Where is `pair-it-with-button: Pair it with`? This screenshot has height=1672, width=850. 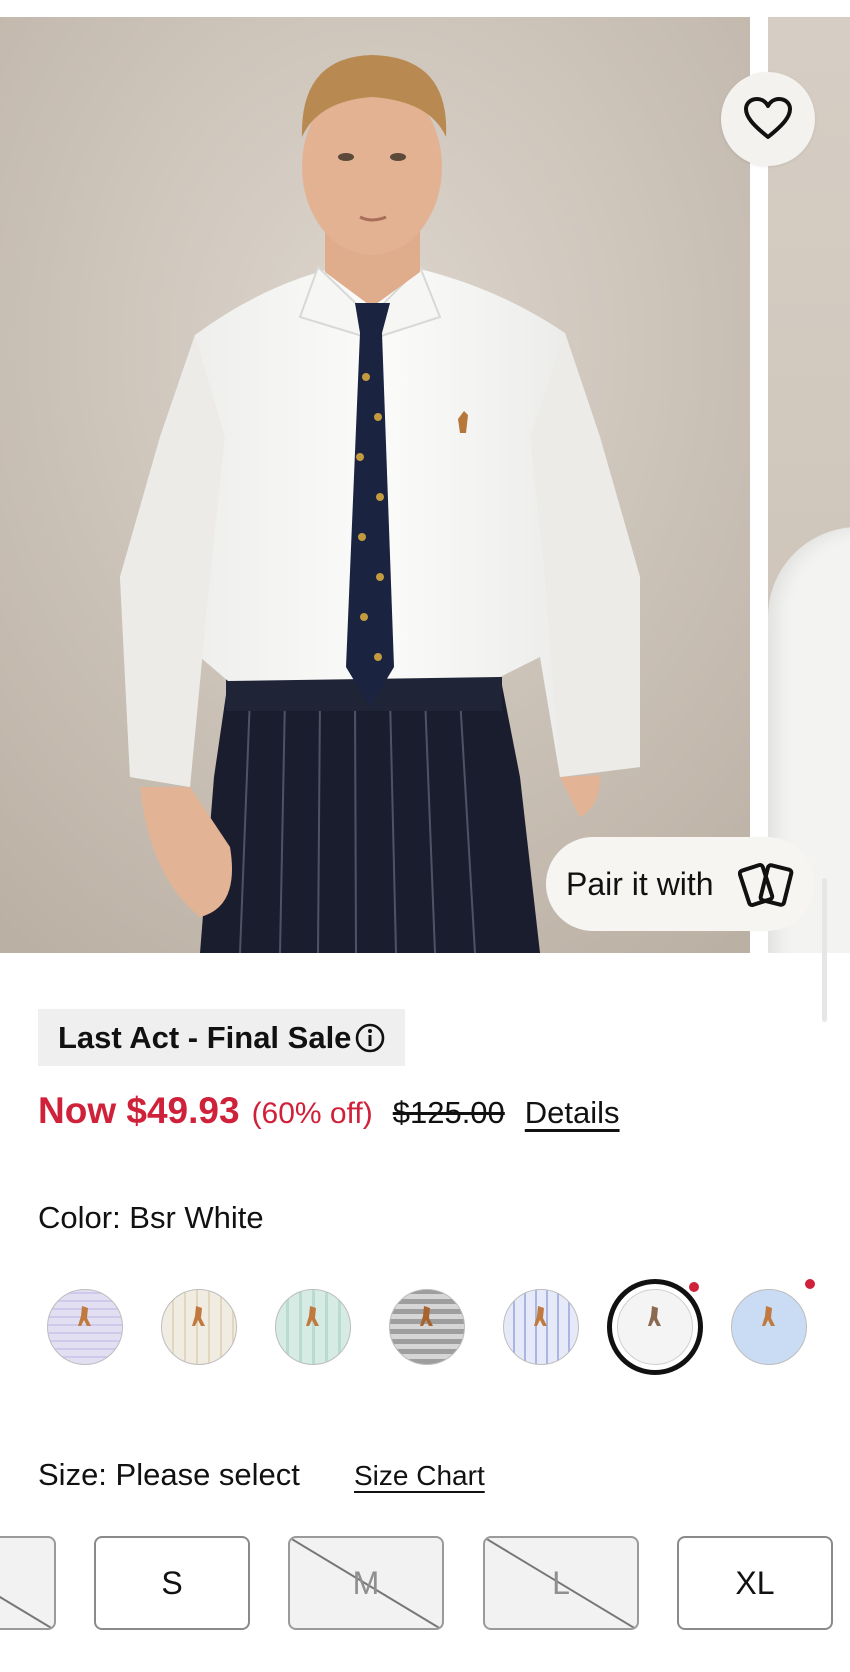
pair-it-with-button: Pair it with is located at coordinates (680, 884).